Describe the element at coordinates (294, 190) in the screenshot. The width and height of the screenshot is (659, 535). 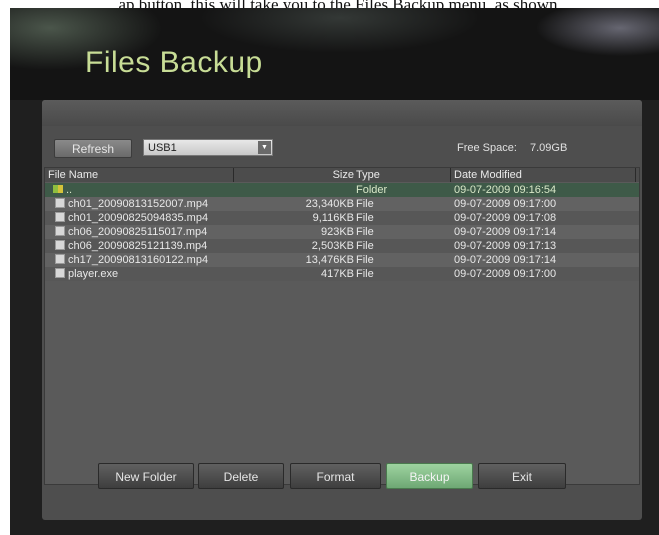
I see `file-size-cell` at that location.